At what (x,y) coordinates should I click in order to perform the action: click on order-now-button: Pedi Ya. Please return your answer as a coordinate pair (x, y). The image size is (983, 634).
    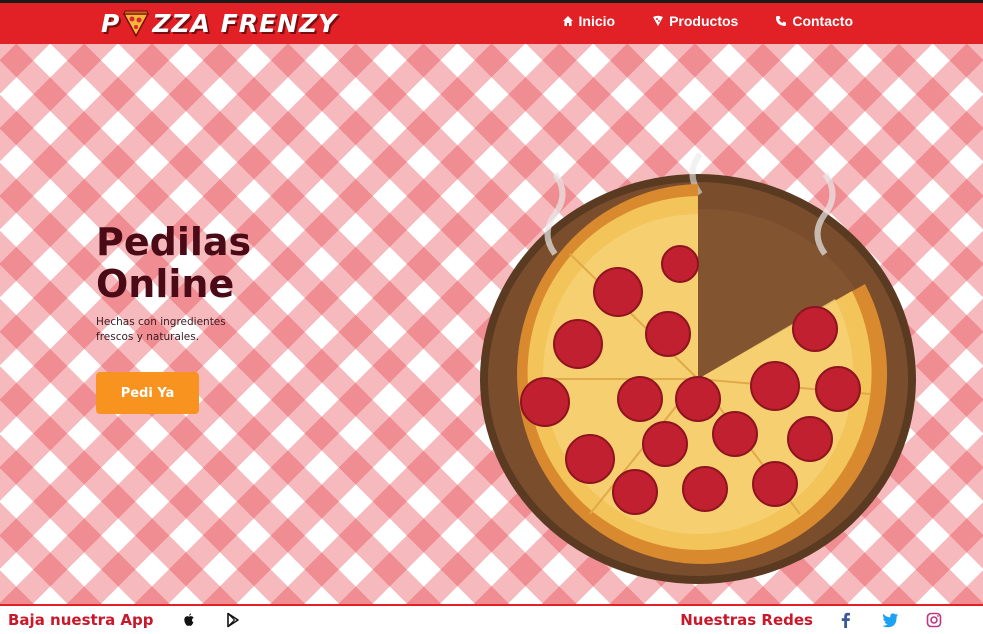
    Looking at the image, I should click on (147, 393).